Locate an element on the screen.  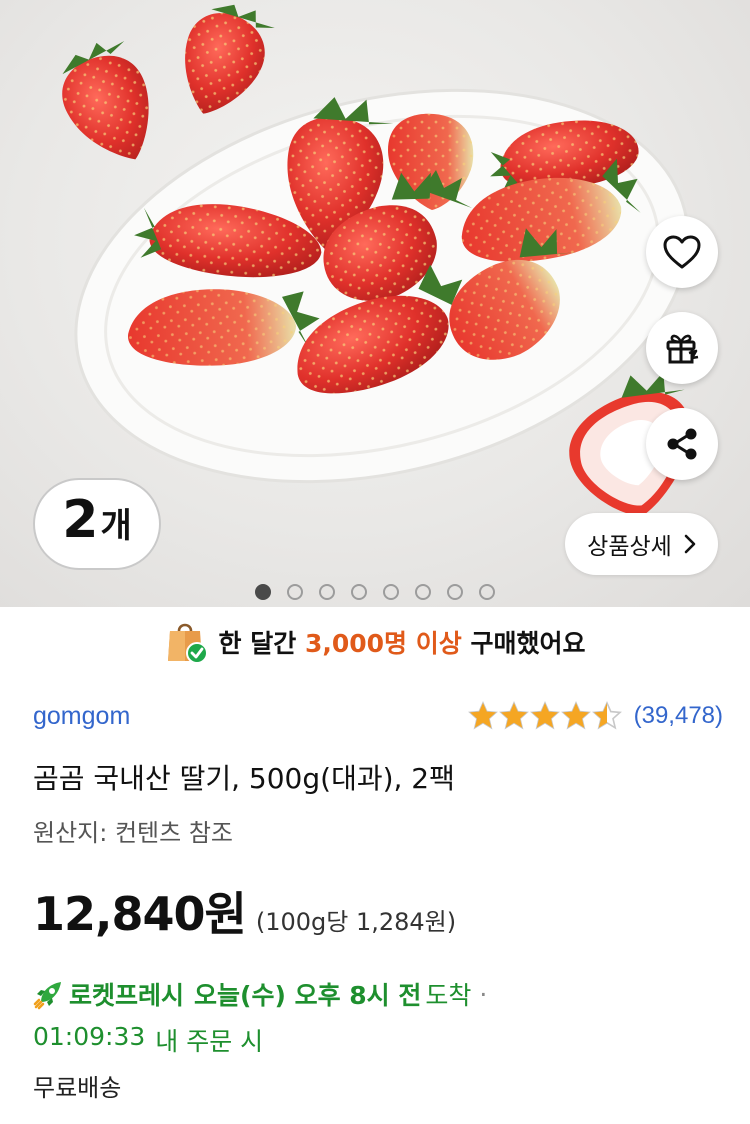
gift-button is located at coordinates (682, 348).